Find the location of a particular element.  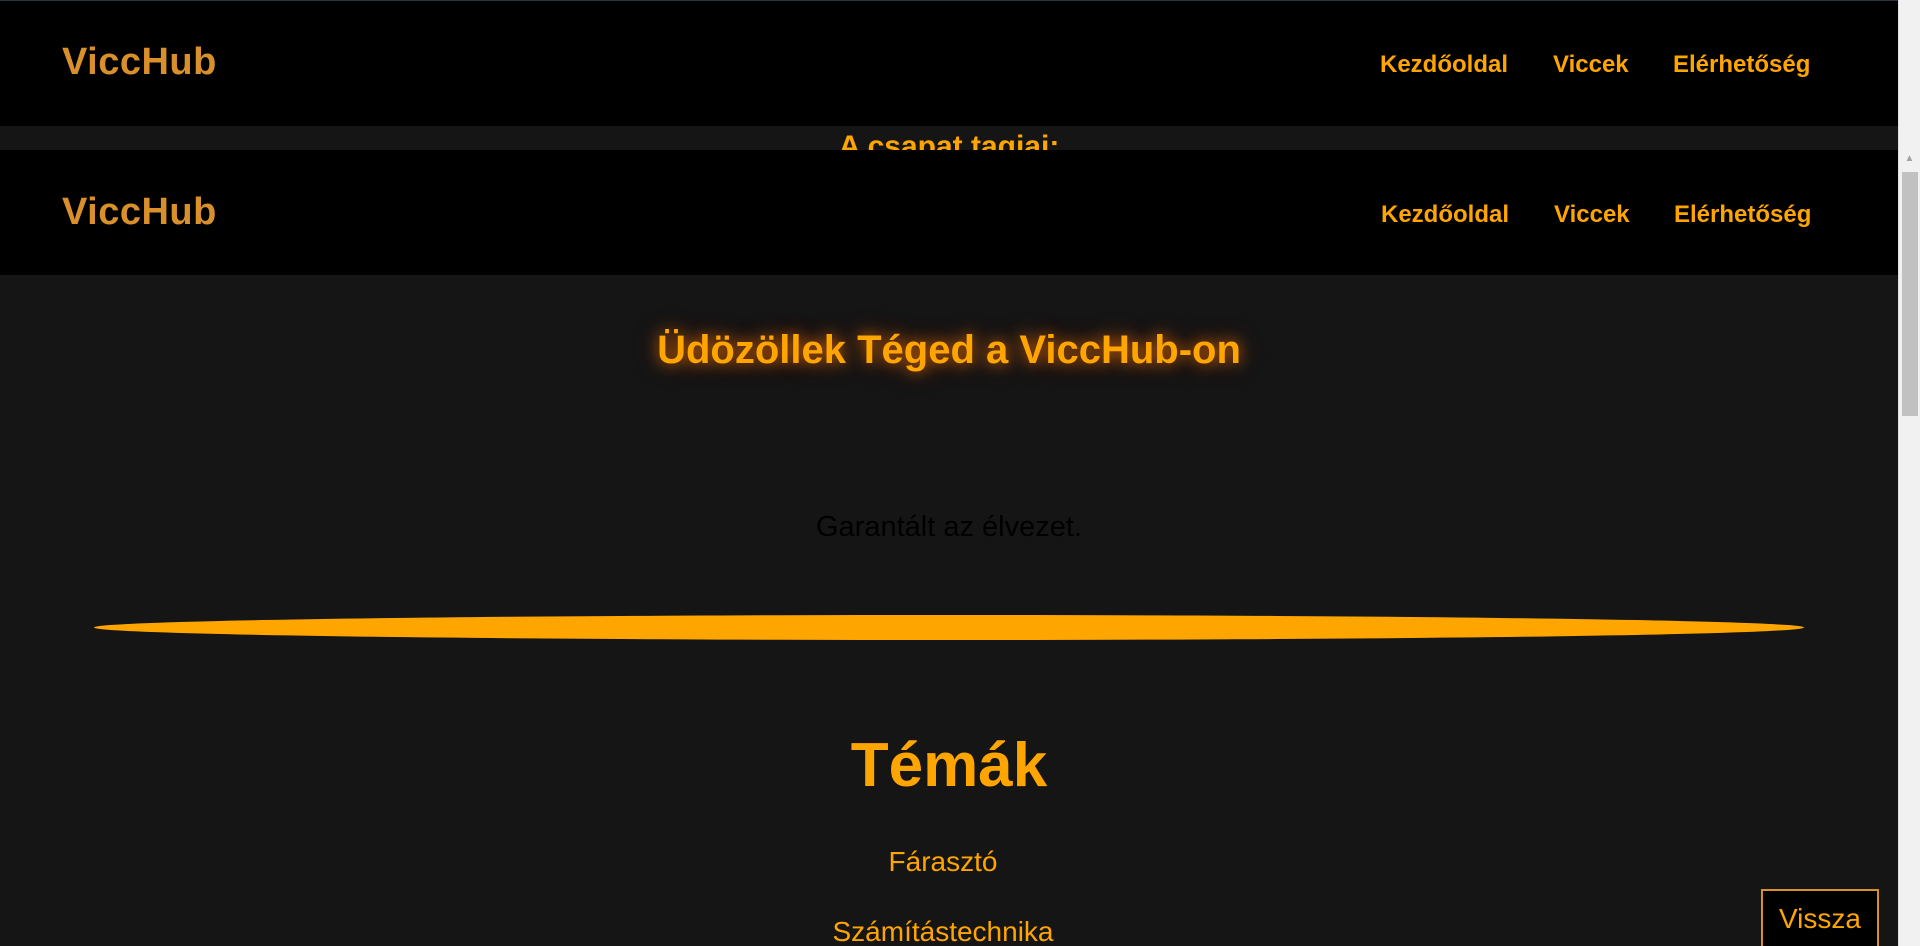

scroll-thumb is located at coordinates (1910, 294).